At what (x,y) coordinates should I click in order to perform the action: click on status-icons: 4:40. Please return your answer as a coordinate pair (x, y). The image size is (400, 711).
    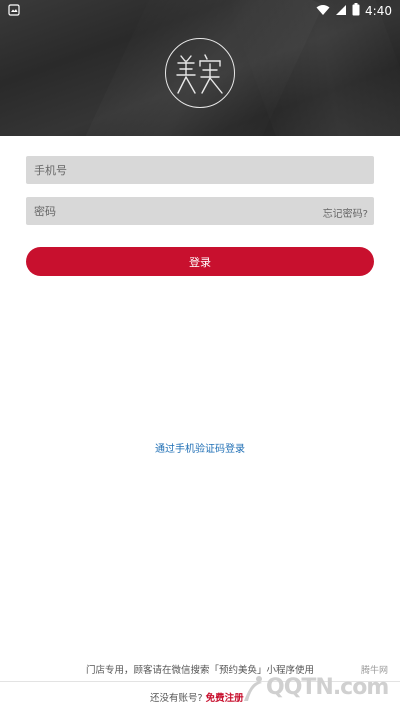
    Looking at the image, I should click on (354, 11).